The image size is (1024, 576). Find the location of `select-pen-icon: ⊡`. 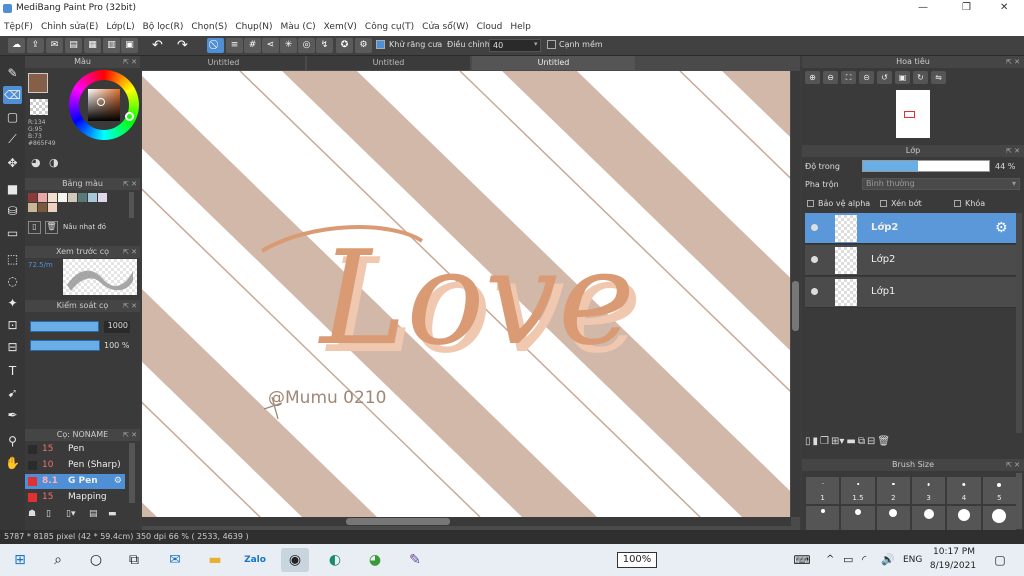

select-pen-icon: ⊡ is located at coordinates (12, 325).